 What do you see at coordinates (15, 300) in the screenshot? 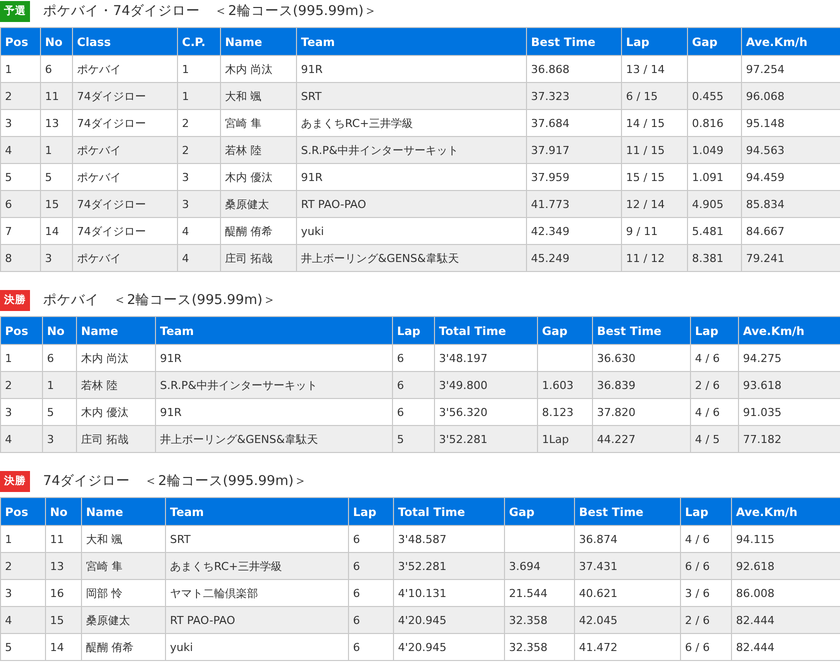
I see `round-badge: 決勝` at bounding box center [15, 300].